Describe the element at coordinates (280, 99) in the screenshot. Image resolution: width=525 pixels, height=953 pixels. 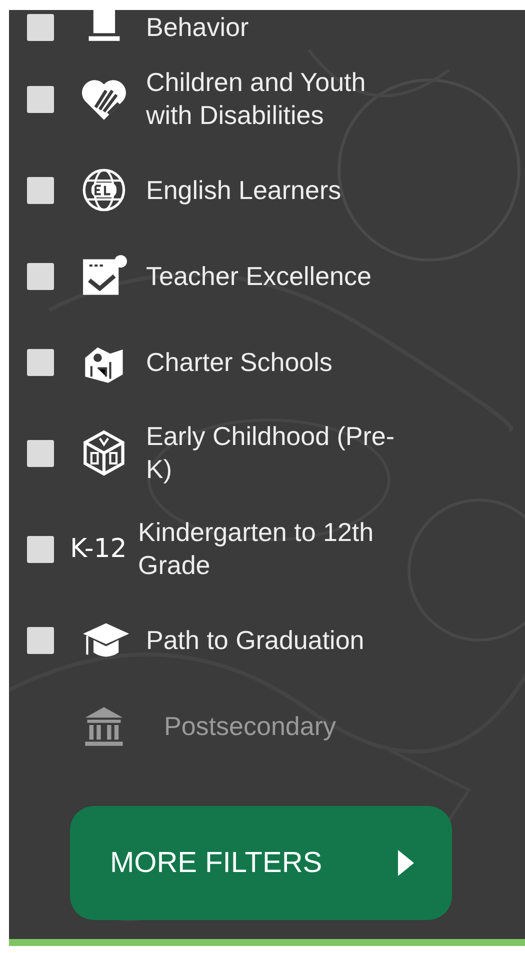
I see `filter-label: Children and Youth with Disabilities` at that location.